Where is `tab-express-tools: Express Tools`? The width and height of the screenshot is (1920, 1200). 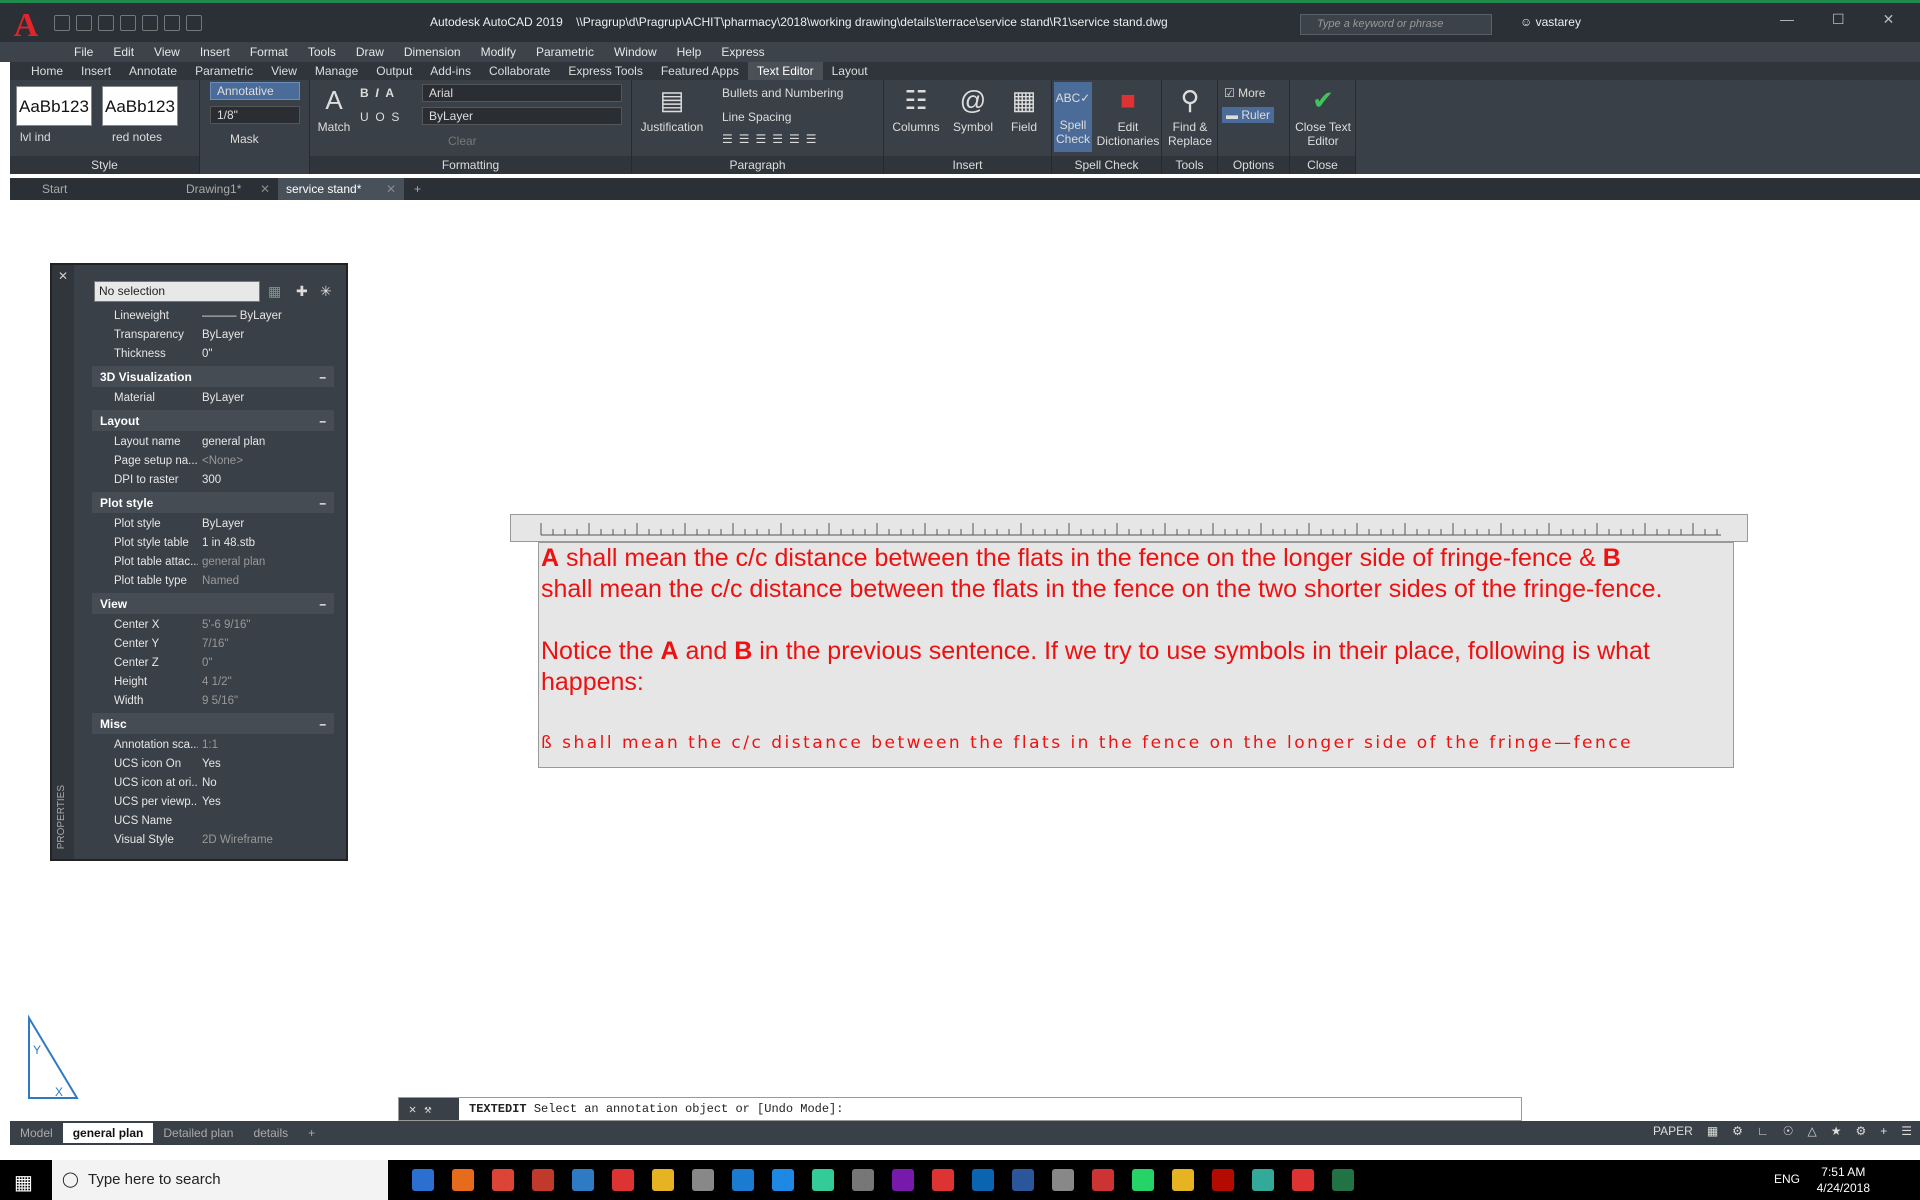 tab-express-tools: Express Tools is located at coordinates (605, 71).